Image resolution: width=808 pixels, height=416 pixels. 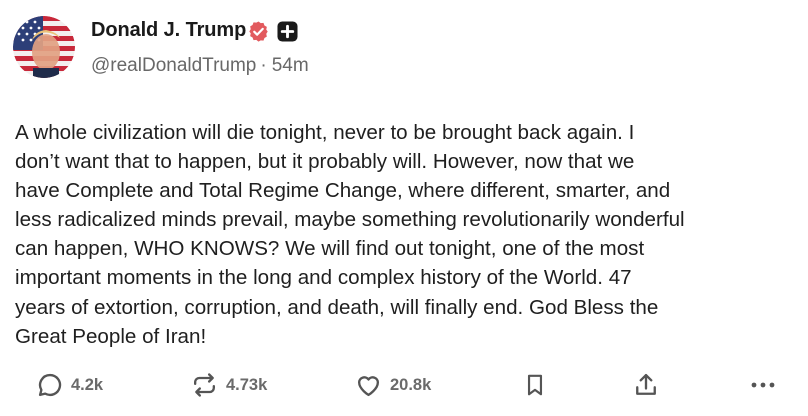 I want to click on like-button: 20.8k, so click(x=392, y=385).